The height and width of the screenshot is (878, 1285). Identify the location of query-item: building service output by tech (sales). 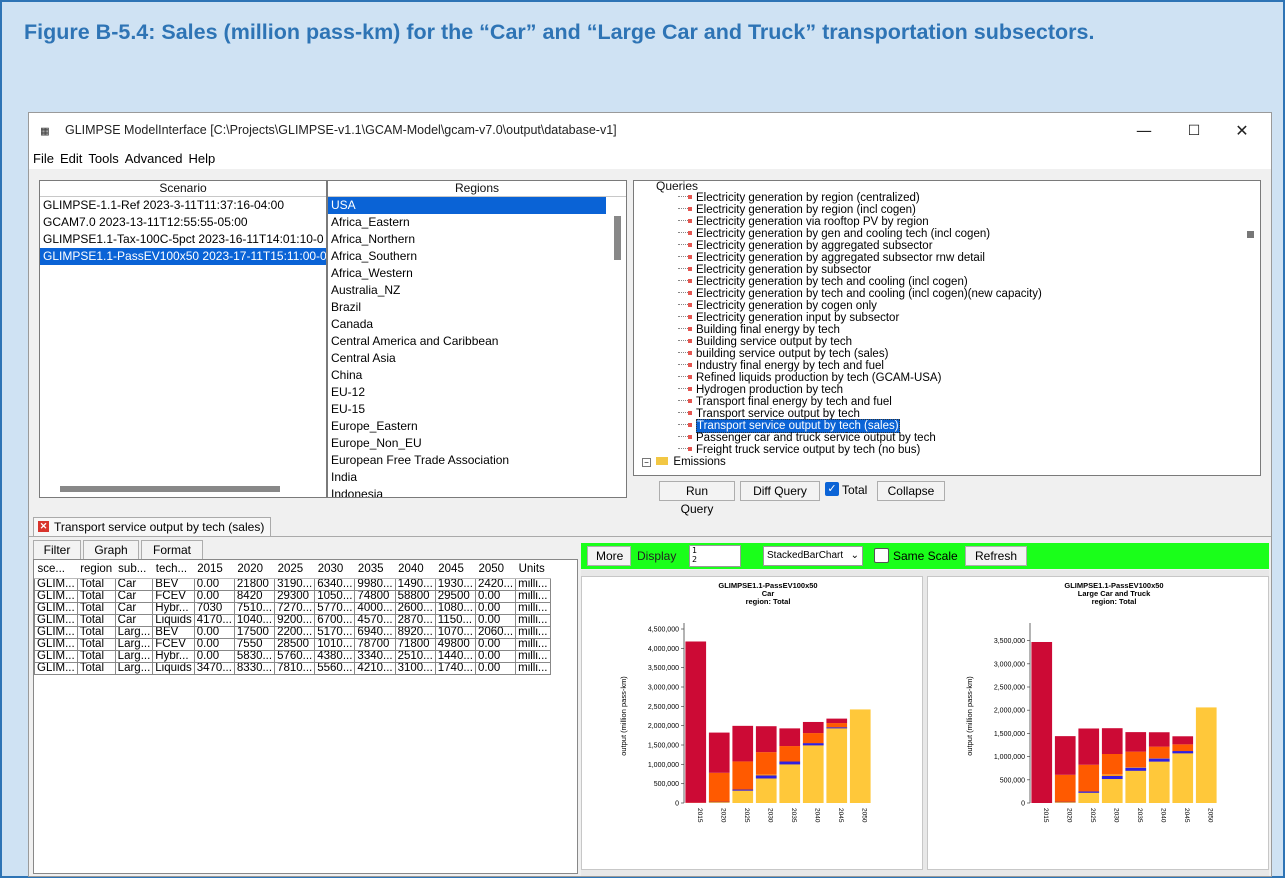
(947, 354).